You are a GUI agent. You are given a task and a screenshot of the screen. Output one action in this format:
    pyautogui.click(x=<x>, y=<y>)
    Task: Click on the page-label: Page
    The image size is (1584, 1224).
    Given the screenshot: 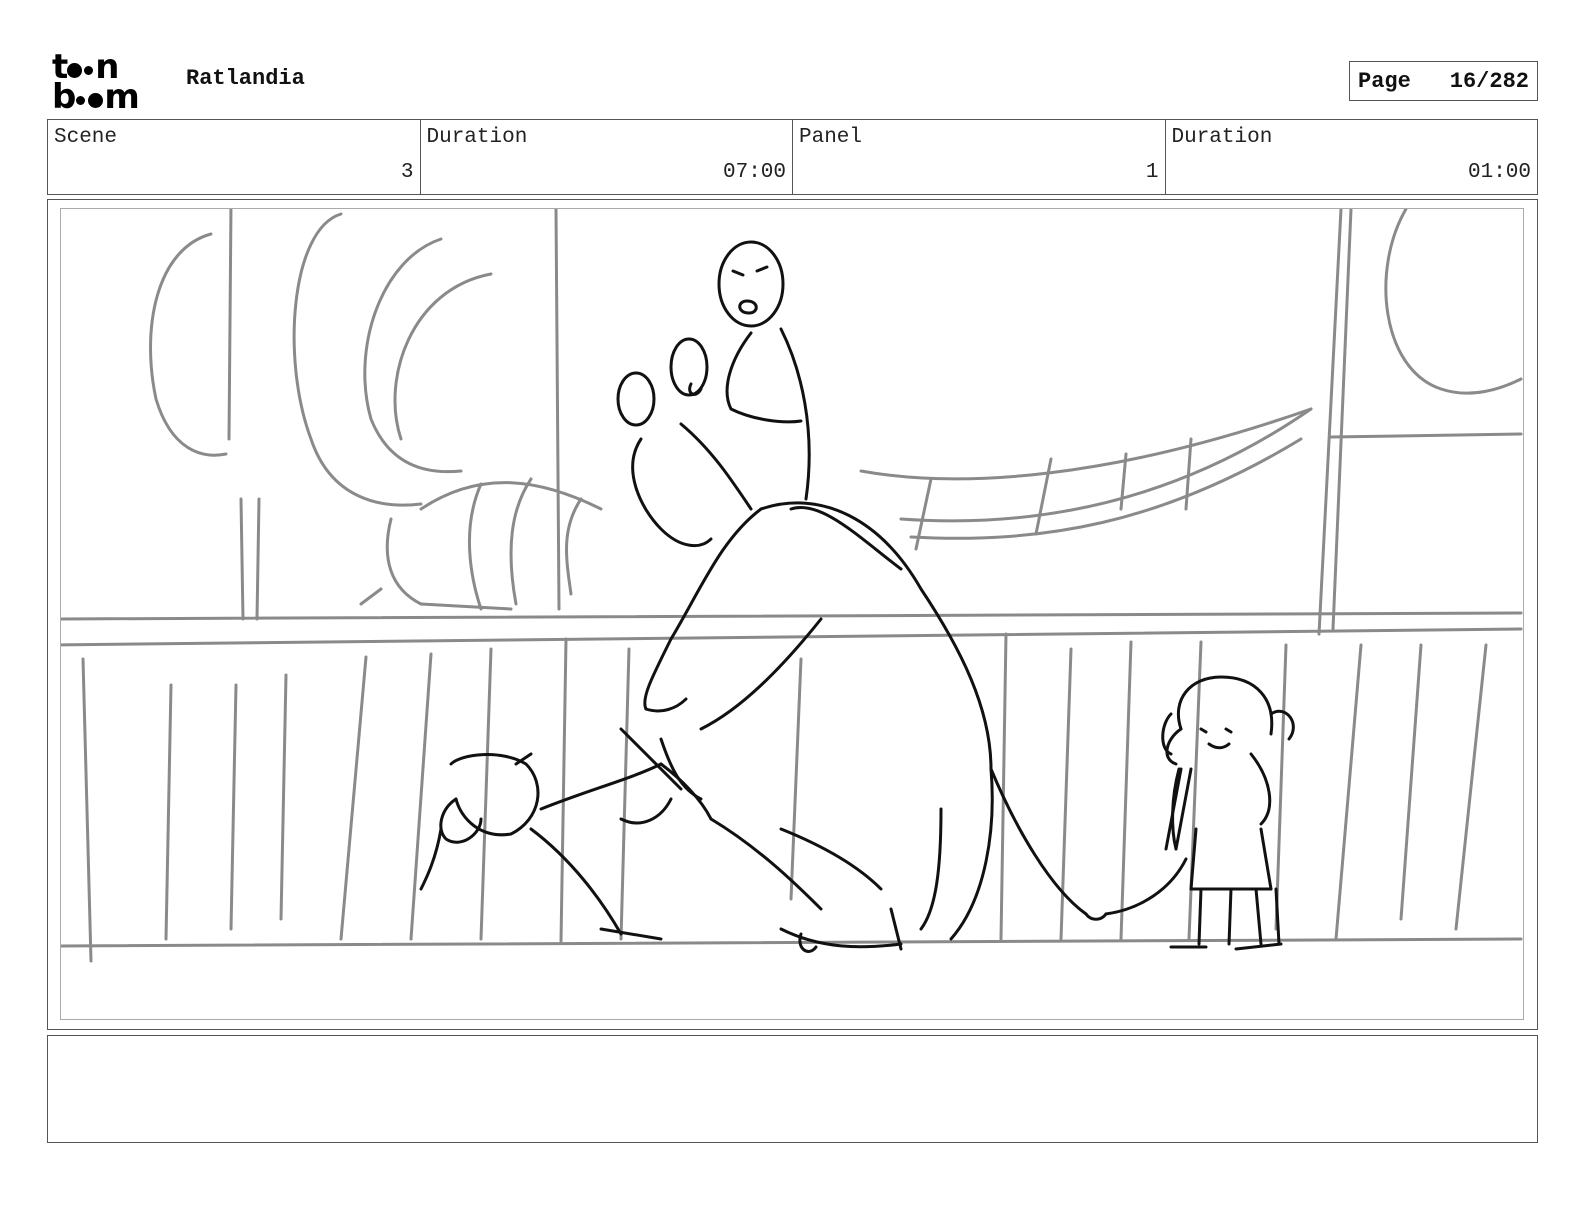 What is the action you would take?
    pyautogui.click(x=1384, y=81)
    